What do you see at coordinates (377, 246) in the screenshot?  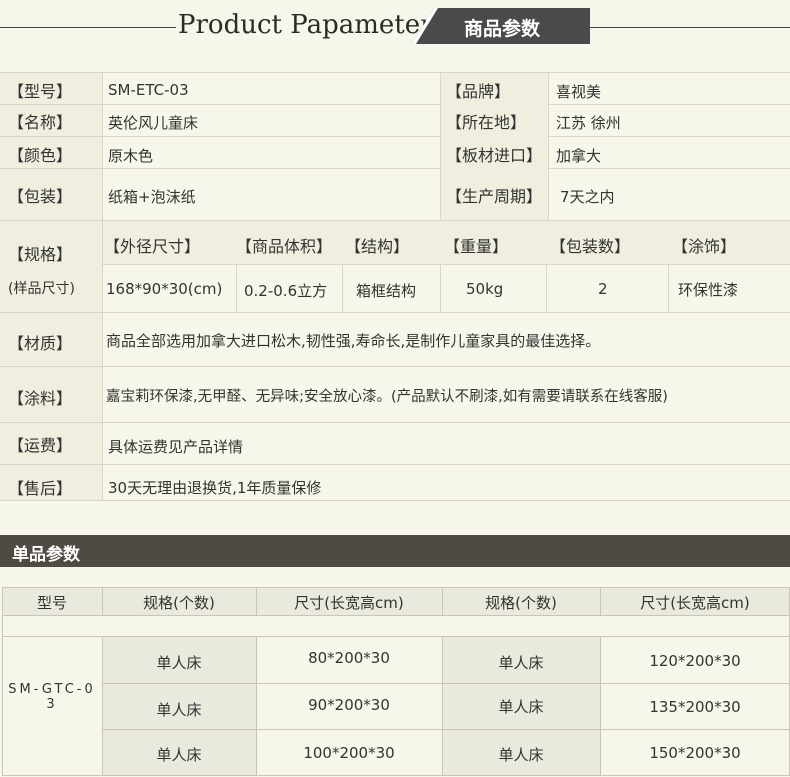 I see `spec-header-structure: 【结构】` at bounding box center [377, 246].